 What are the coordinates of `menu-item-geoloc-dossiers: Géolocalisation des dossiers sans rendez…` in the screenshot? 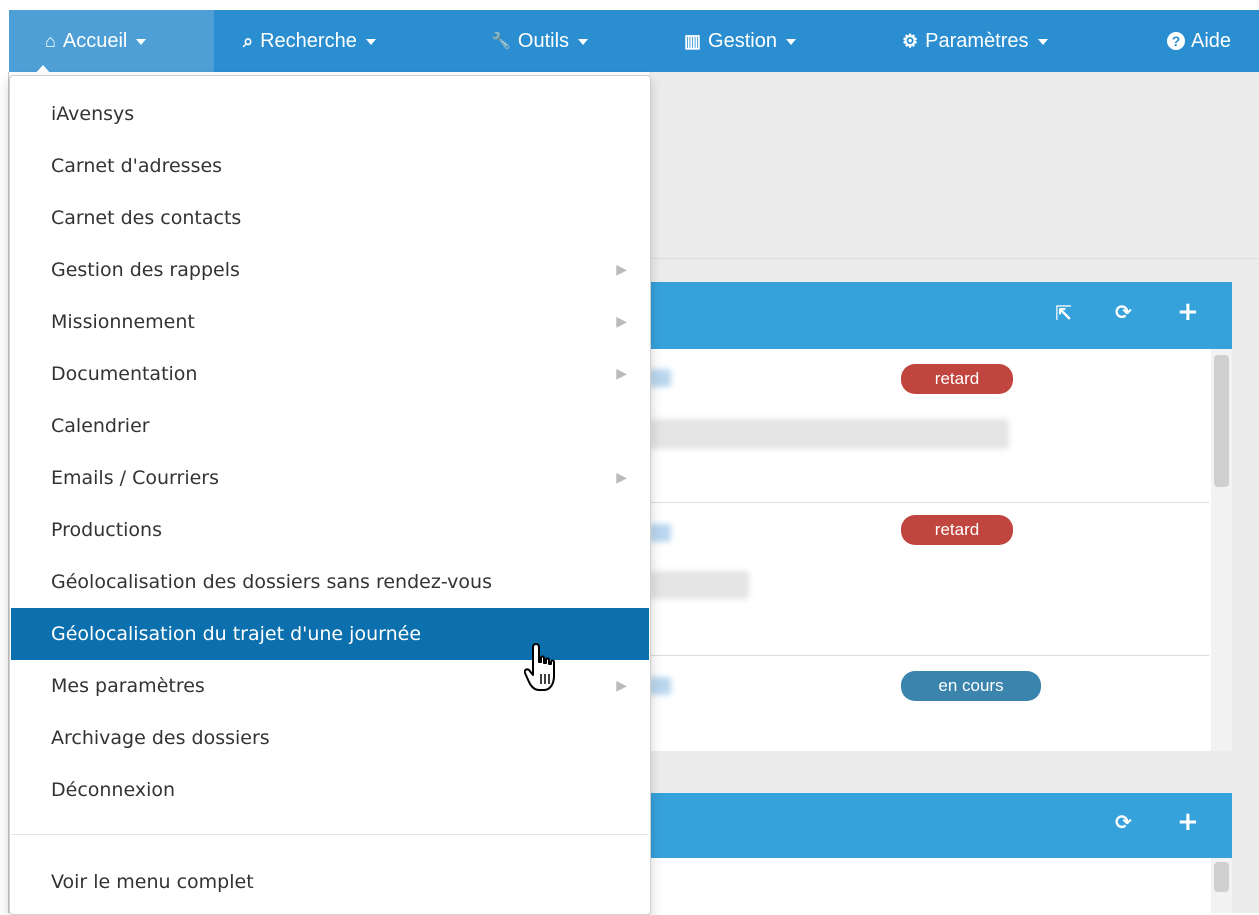 It's located at (330, 582).